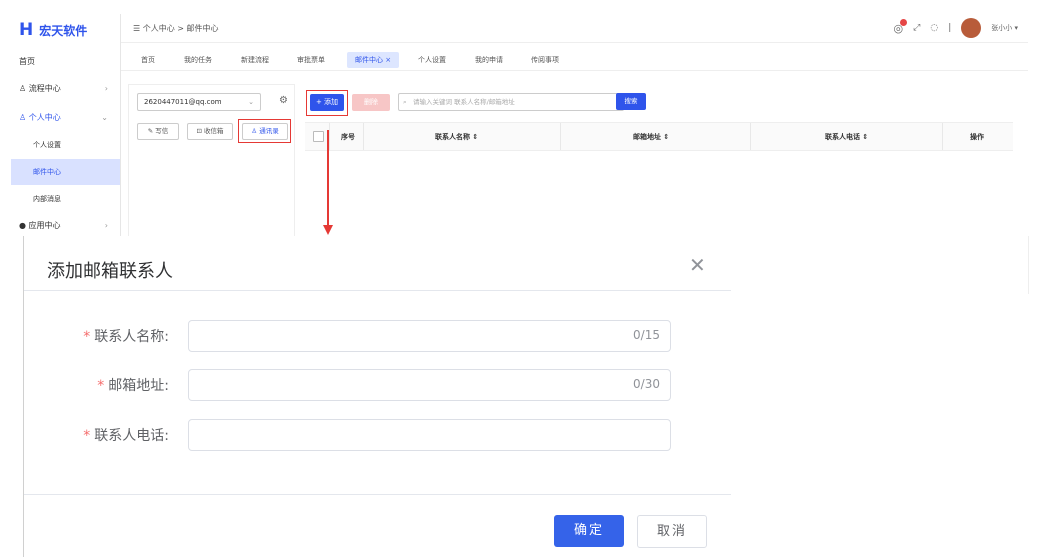 The image size is (1041, 557). What do you see at coordinates (429, 336) in the screenshot?
I see `contact-name-input: 0/15` at bounding box center [429, 336].